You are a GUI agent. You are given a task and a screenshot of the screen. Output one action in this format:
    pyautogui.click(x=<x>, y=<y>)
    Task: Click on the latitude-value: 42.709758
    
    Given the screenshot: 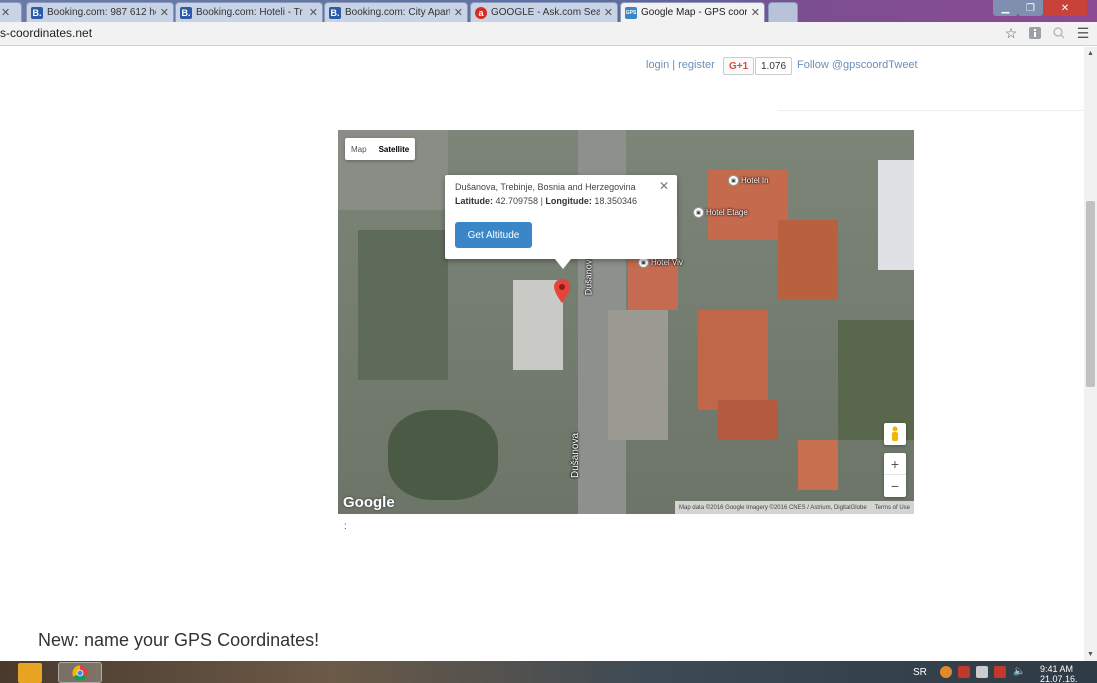 What is the action you would take?
    pyautogui.click(x=517, y=201)
    